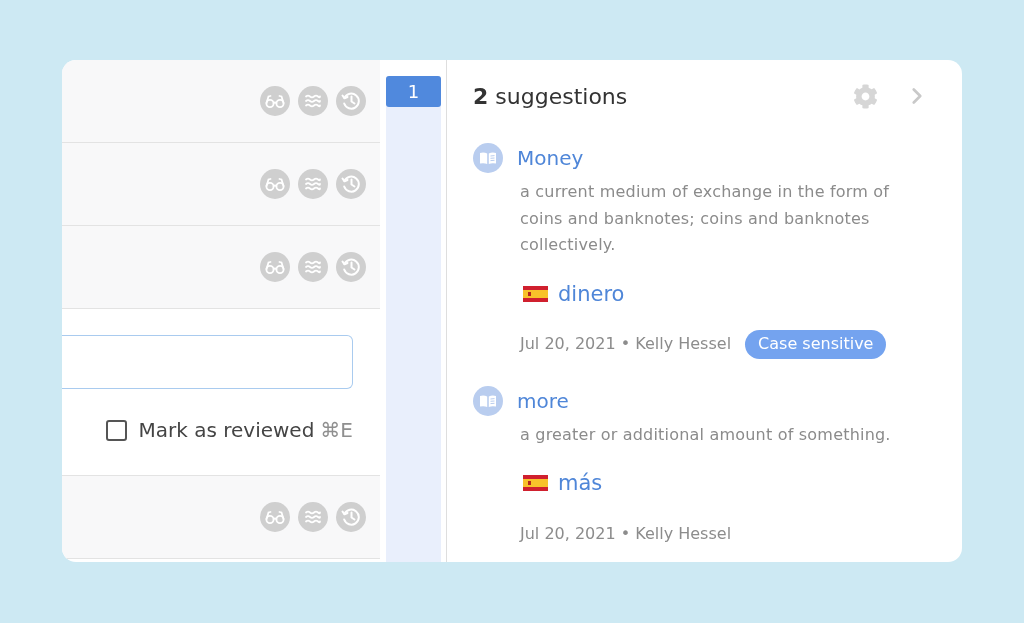 This screenshot has height=623, width=1024. What do you see at coordinates (705, 218) in the screenshot?
I see `suggestion-definition: a current medium of exchange in the form of coins and banknotes; coins and banknotes collectively.` at bounding box center [705, 218].